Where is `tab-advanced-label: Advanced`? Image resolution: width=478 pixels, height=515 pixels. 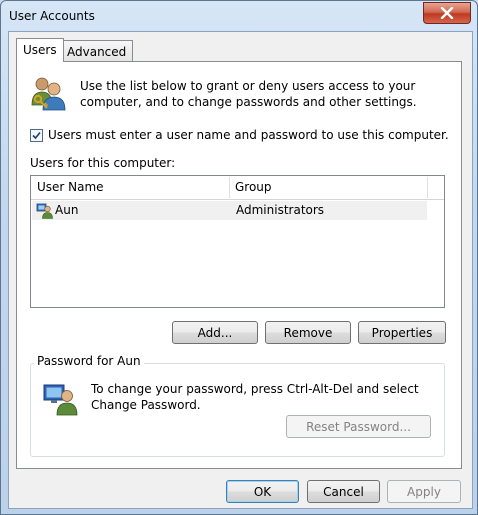 tab-advanced-label: Advanced is located at coordinates (97, 52).